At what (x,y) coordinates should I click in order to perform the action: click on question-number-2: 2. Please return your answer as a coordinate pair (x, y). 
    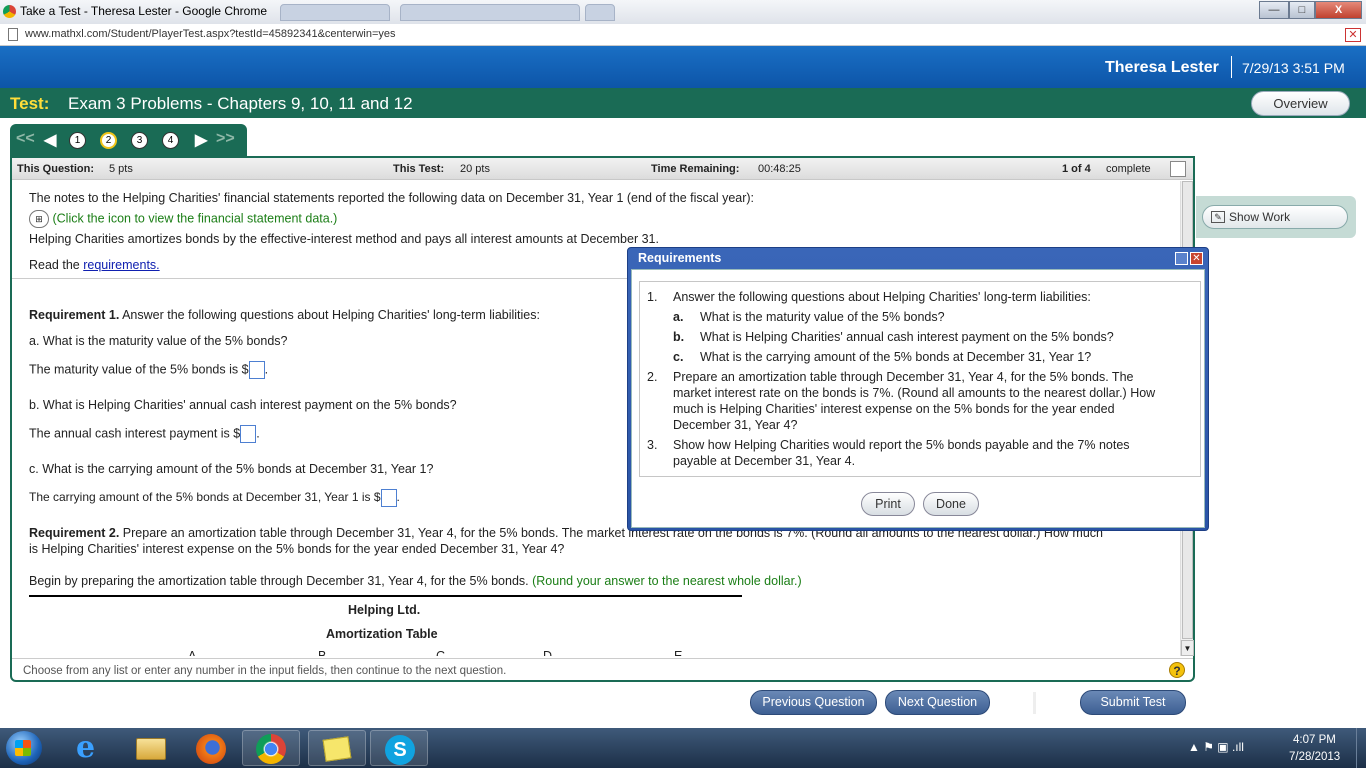
    Looking at the image, I should click on (108, 140).